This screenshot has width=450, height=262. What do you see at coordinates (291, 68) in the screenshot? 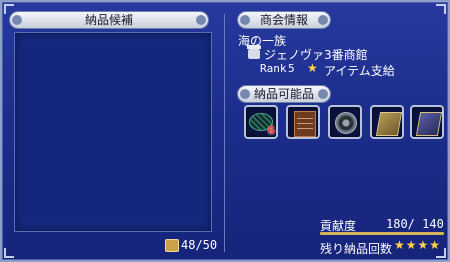
I see `rank-value: 5` at bounding box center [291, 68].